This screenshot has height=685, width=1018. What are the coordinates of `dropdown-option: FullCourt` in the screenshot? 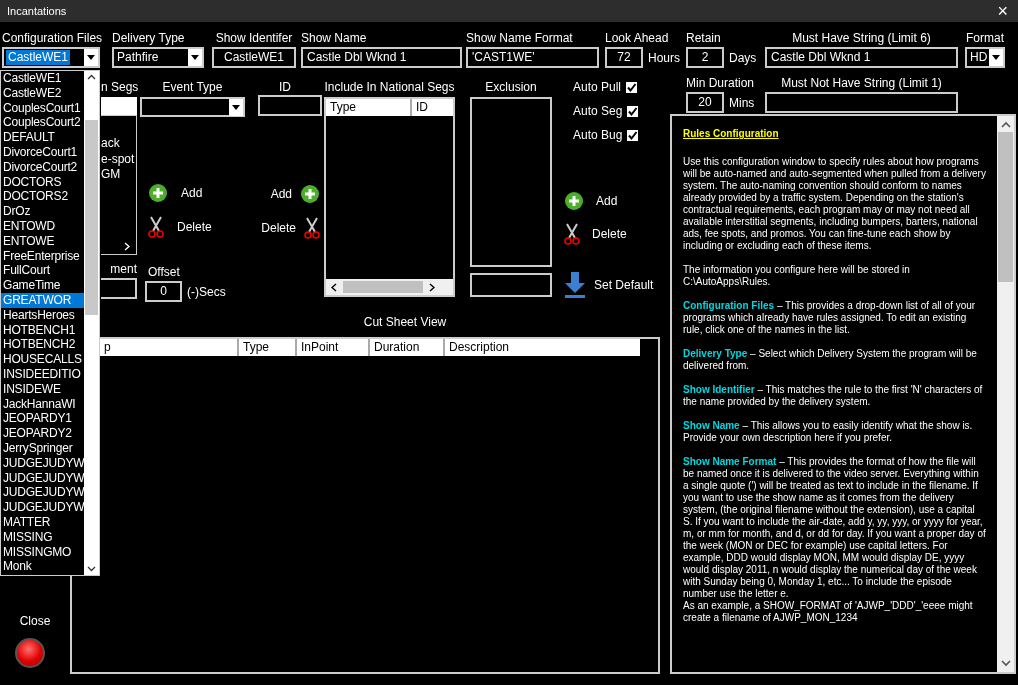 It's located at (42, 271).